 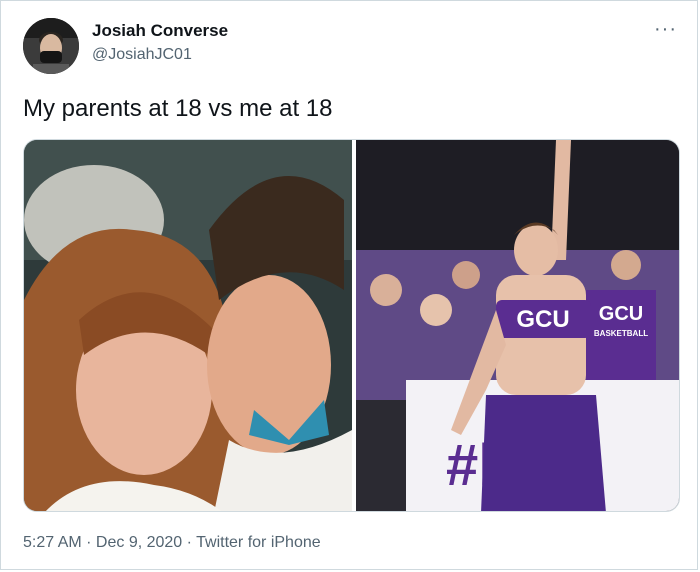 I want to click on author-name: Josiah Converse, so click(x=160, y=31).